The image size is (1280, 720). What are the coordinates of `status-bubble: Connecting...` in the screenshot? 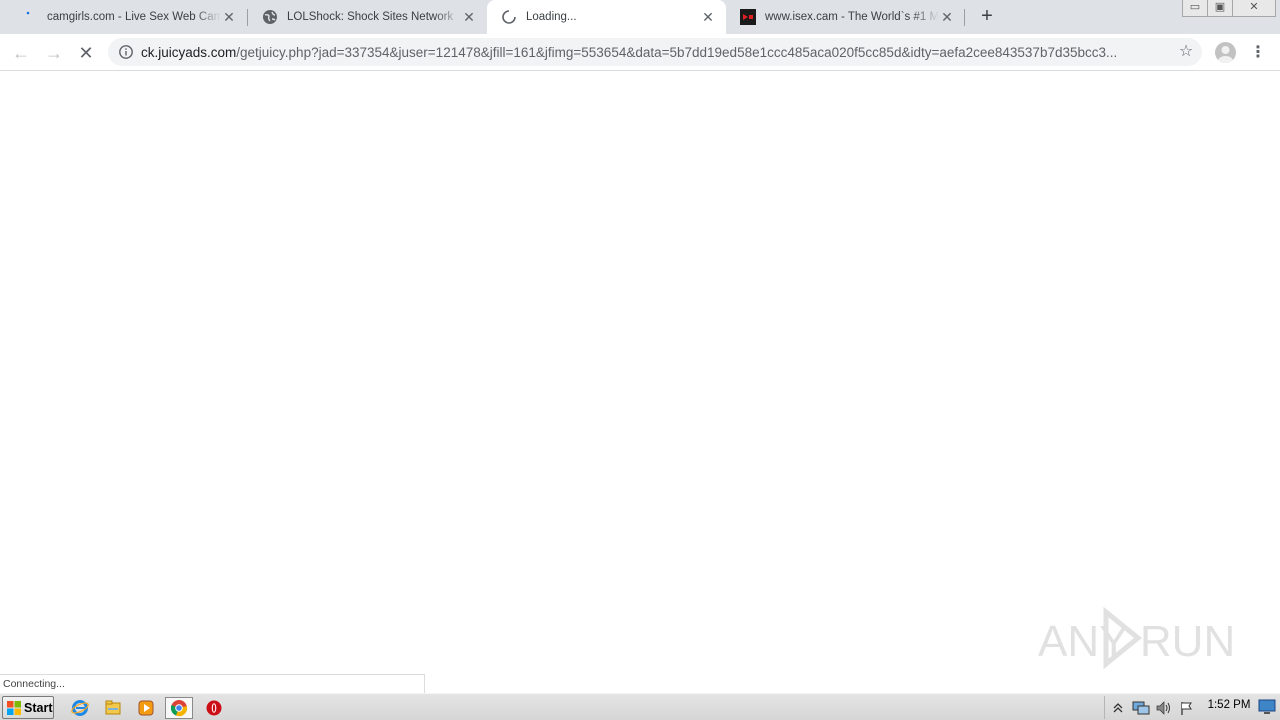 It's located at (212, 683).